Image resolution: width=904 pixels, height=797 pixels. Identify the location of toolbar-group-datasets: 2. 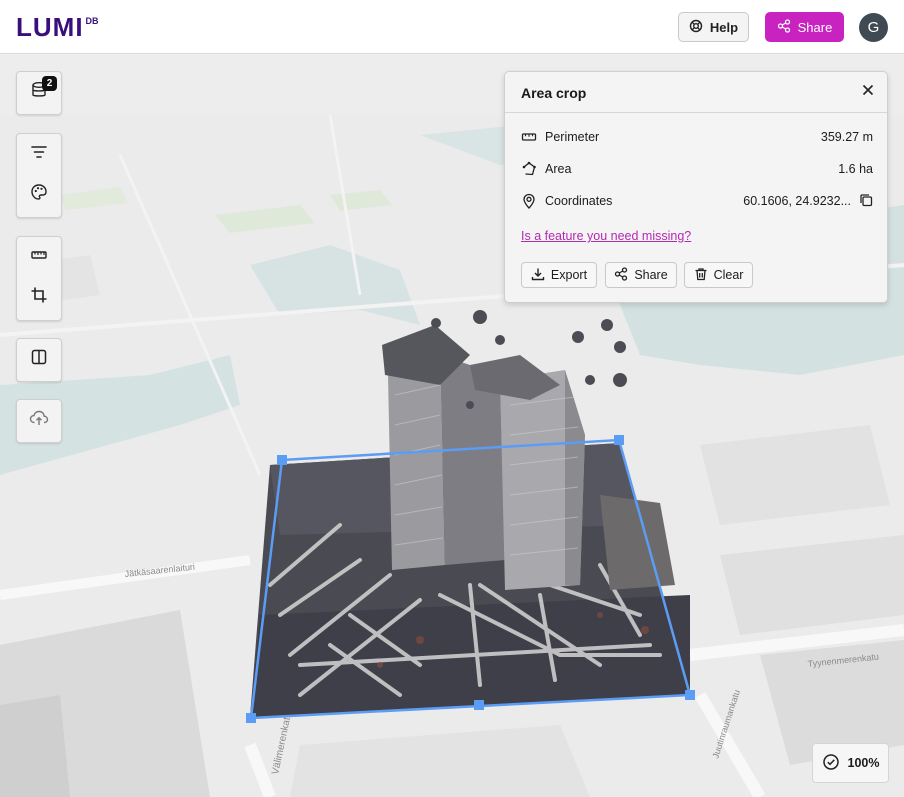
(39, 93).